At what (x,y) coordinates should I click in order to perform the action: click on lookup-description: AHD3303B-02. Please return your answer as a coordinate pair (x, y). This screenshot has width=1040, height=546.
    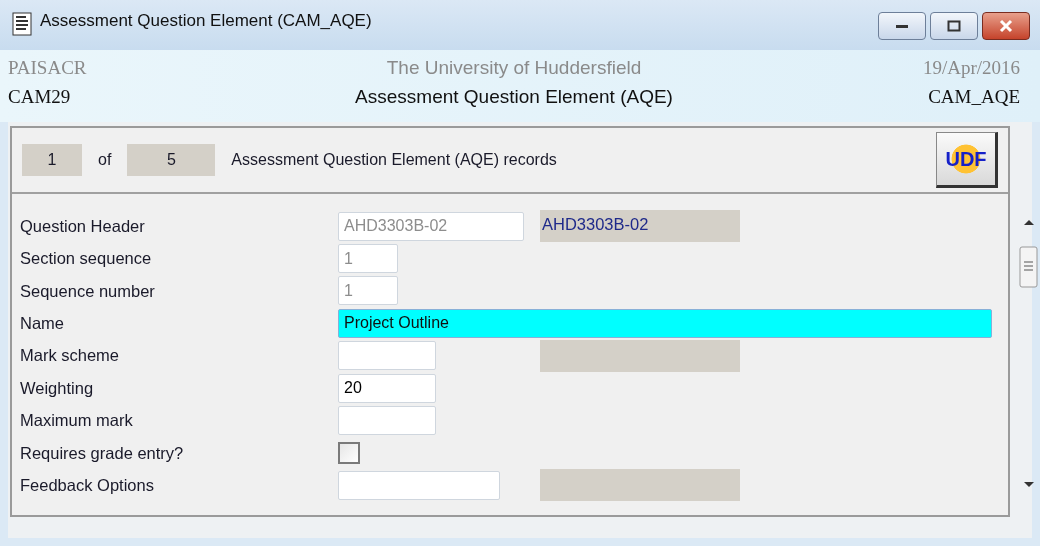
    Looking at the image, I should click on (640, 226).